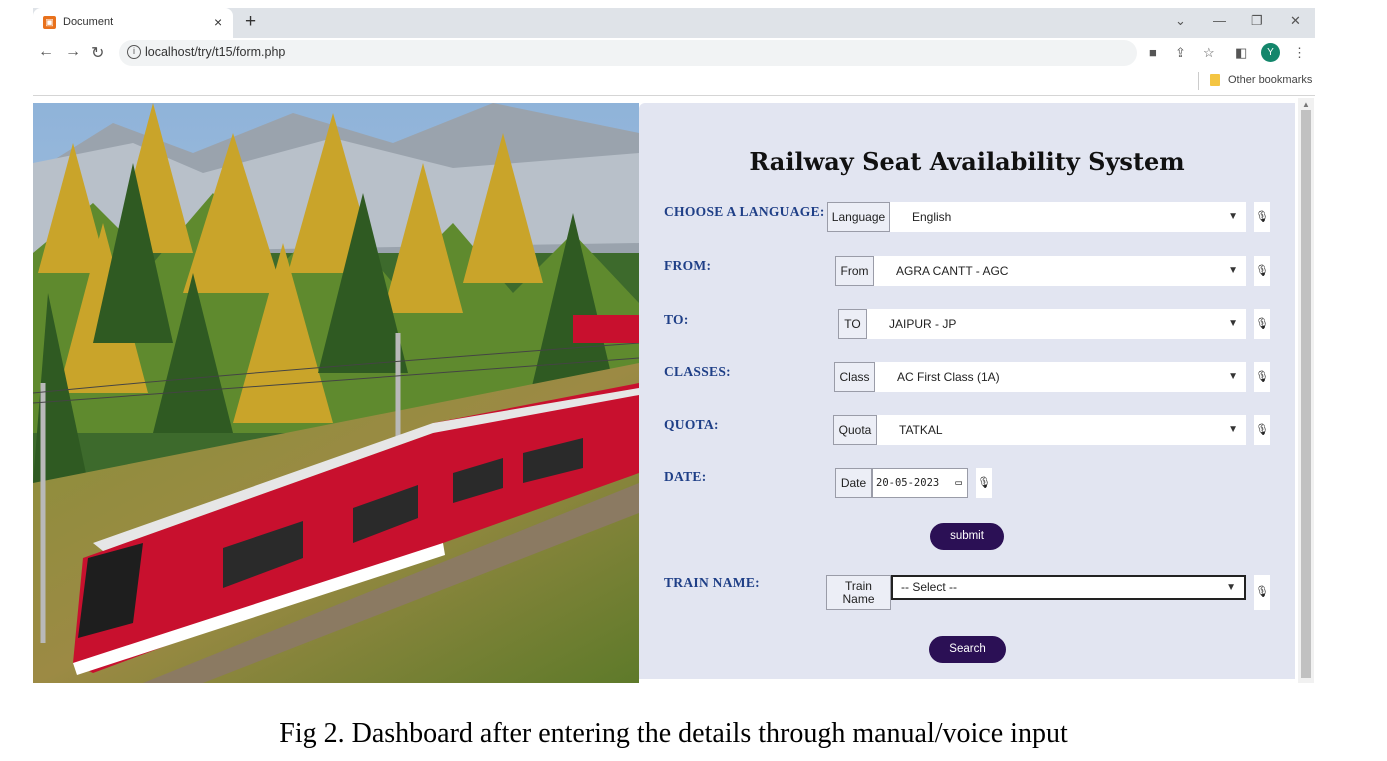 The image size is (1387, 761). What do you see at coordinates (676, 319) in the screenshot?
I see `to-label: TO:` at bounding box center [676, 319].